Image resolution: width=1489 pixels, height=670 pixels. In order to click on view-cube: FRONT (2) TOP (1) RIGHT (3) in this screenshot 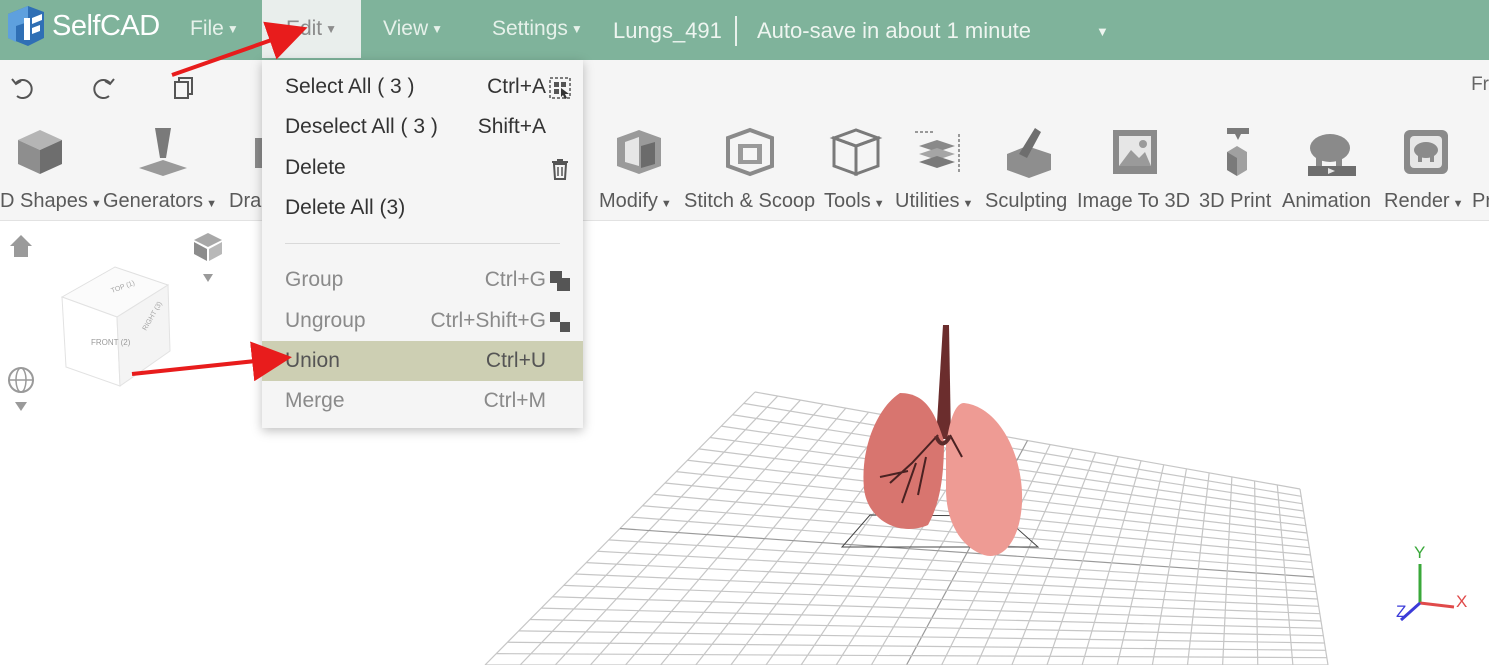, I will do `click(115, 326)`.